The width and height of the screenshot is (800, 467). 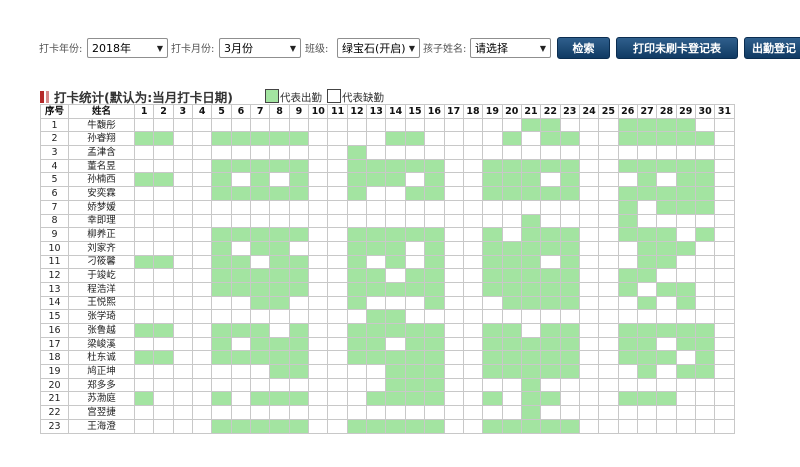 I want to click on month-select: 3月份 ▼, so click(x=260, y=48).